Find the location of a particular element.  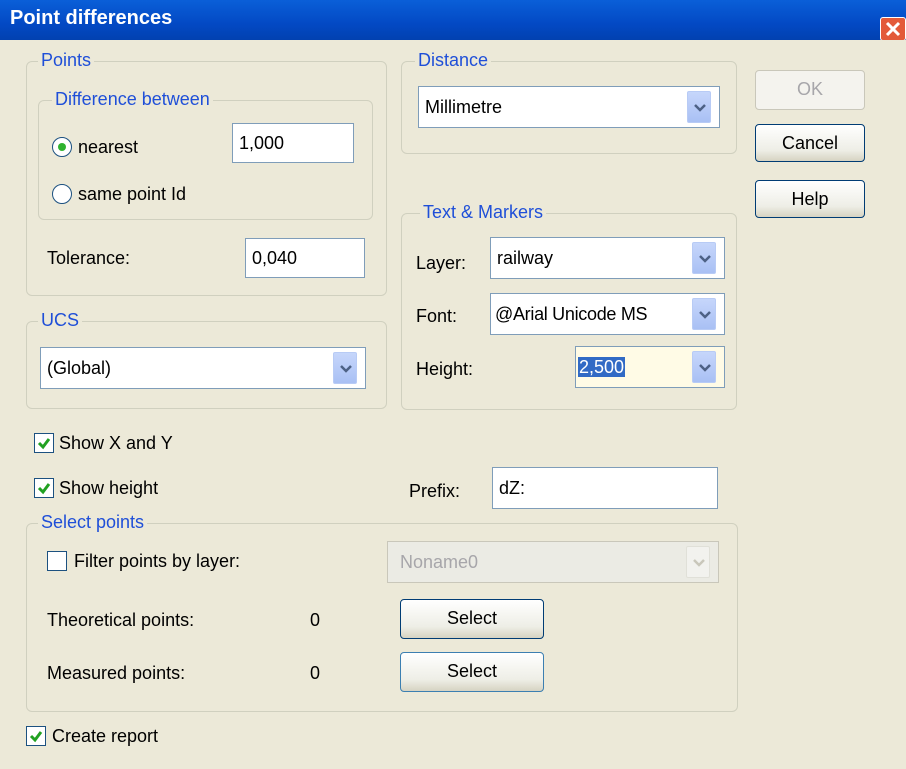

font-select: @Arial Unicode MS is located at coordinates (607, 314).